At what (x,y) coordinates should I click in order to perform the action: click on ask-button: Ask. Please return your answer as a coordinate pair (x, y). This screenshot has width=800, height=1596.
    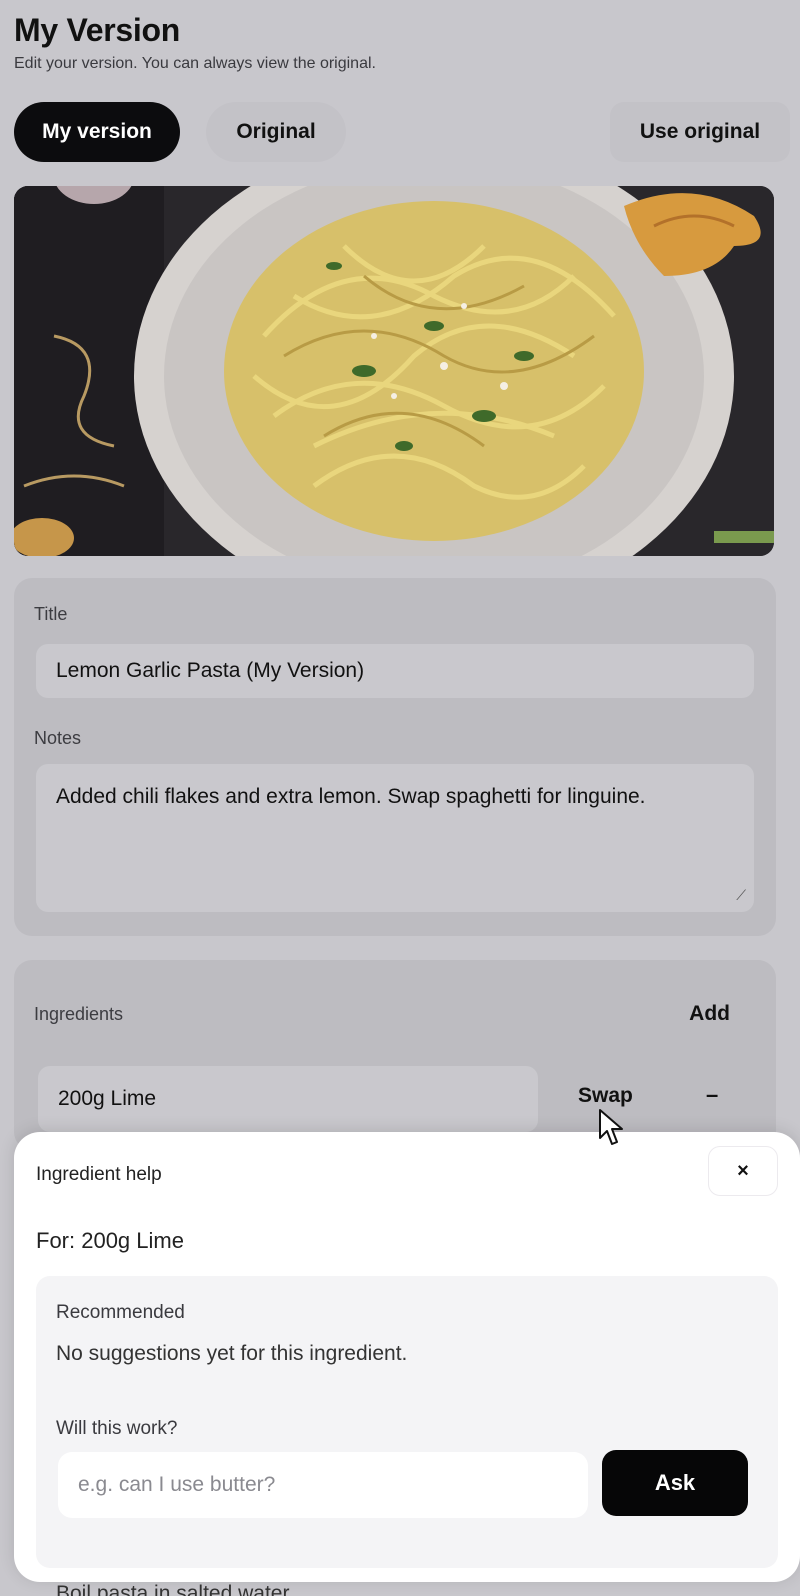
    Looking at the image, I should click on (675, 1483).